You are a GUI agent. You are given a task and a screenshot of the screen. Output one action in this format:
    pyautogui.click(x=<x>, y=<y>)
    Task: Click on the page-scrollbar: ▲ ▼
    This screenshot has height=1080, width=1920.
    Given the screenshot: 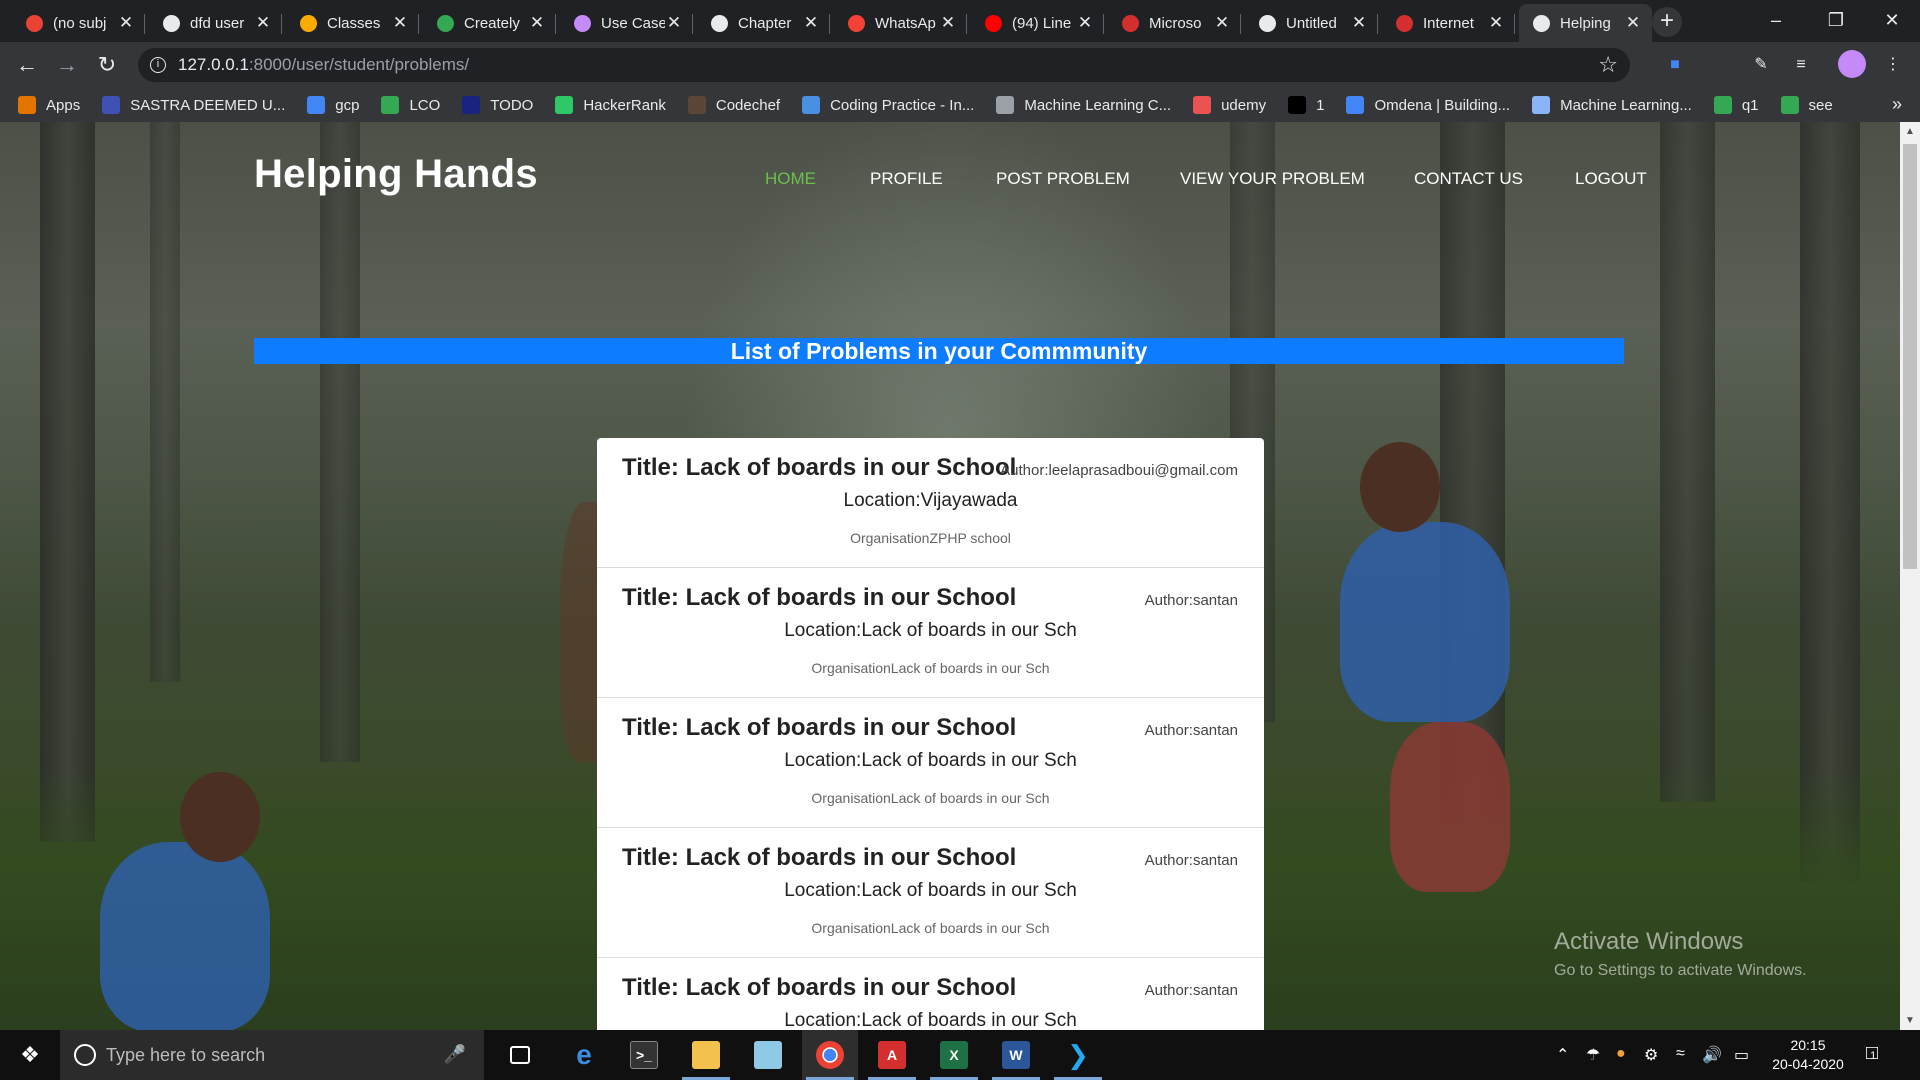 What is the action you would take?
    pyautogui.click(x=1910, y=576)
    